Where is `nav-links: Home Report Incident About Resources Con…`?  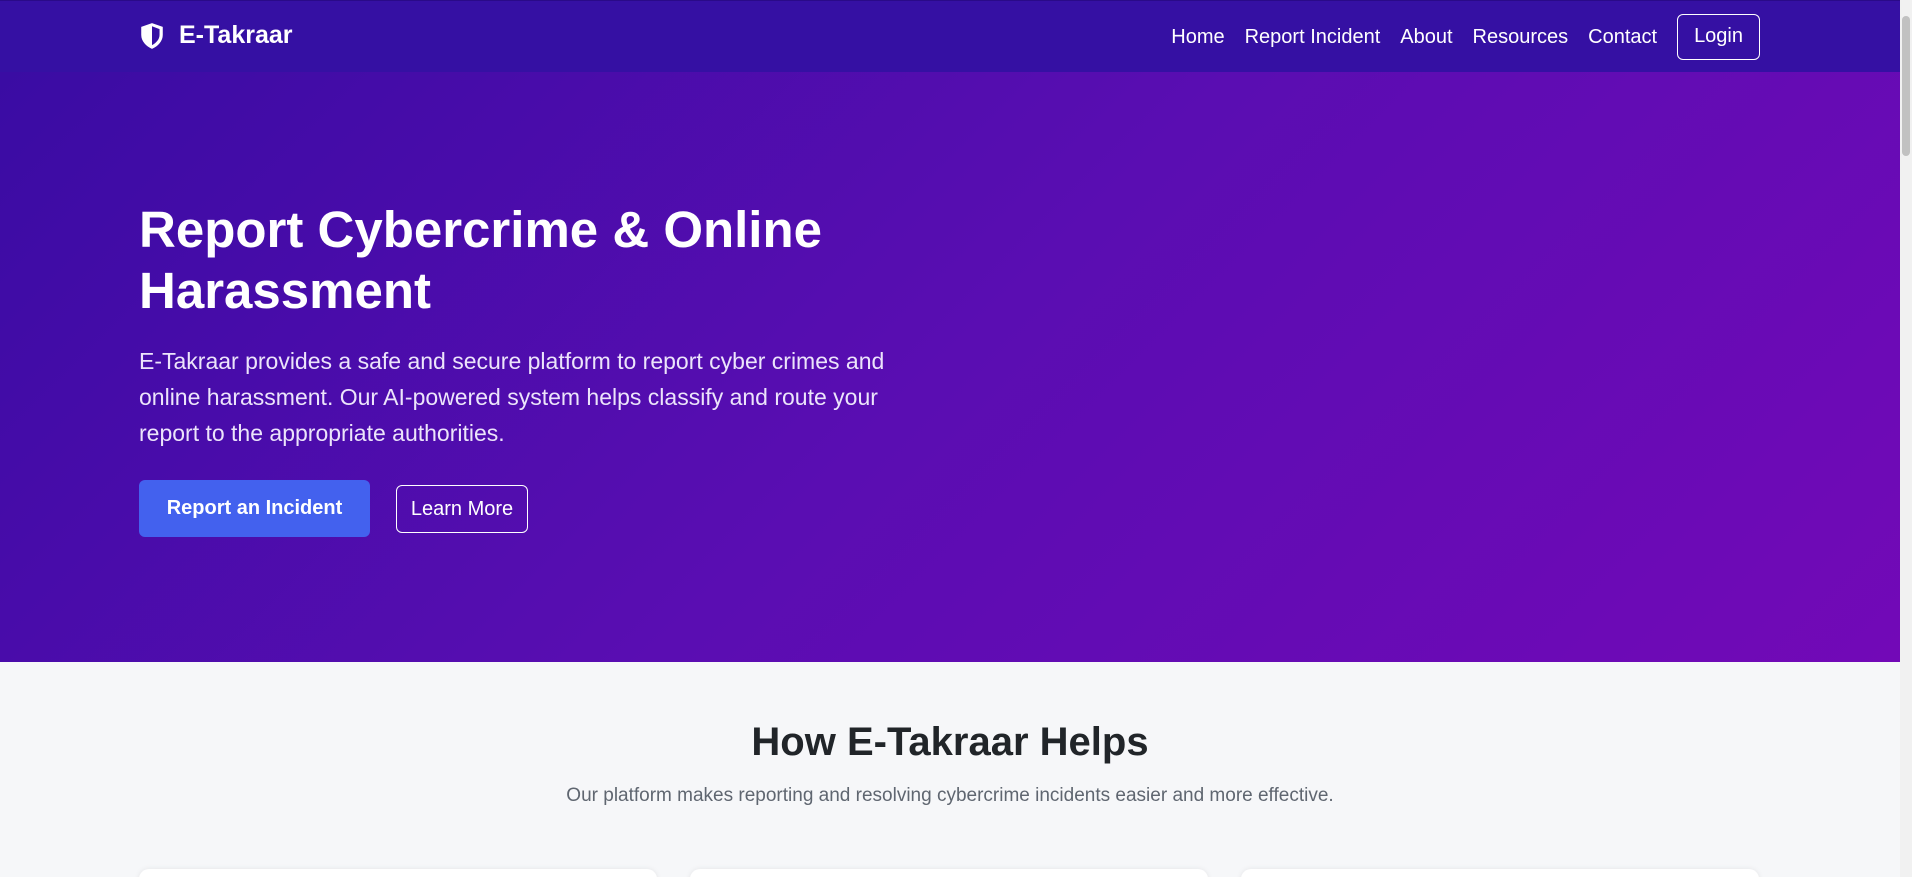
nav-links: Home Report Incident About Resources Con… is located at coordinates (1465, 37).